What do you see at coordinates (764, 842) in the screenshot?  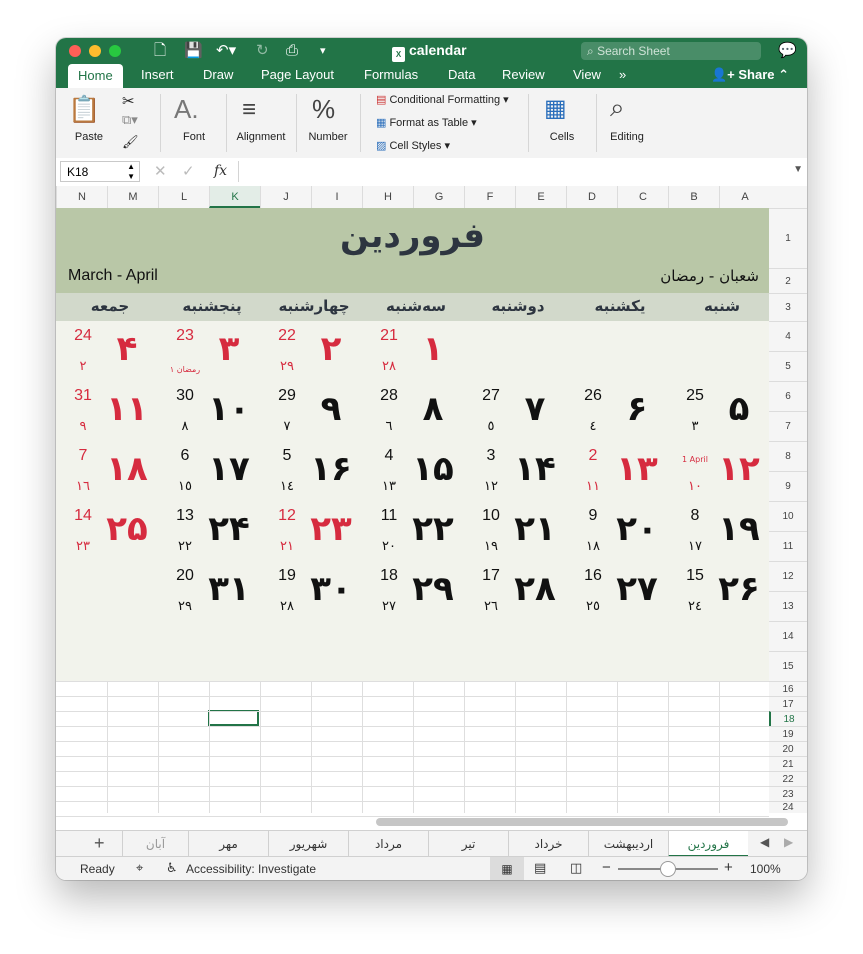 I see `scroll-tabs-left-icon: ◀` at bounding box center [764, 842].